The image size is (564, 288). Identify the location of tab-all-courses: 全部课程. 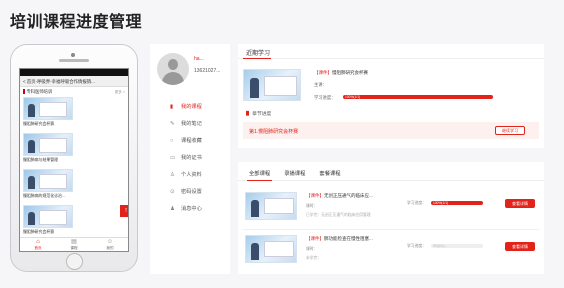
(259, 171).